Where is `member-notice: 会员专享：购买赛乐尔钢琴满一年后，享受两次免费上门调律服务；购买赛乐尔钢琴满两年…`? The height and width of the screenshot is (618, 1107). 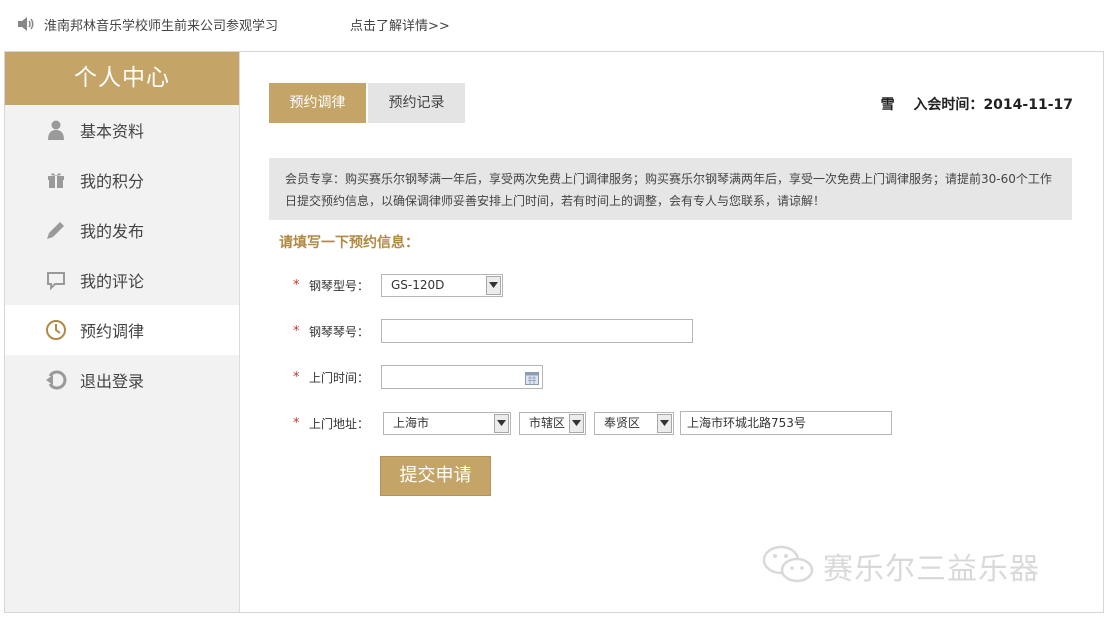
member-notice: 会员专享：购买赛乐尔钢琴满一年后，享受两次免费上门调律服务；购买赛乐尔钢琴满两年… is located at coordinates (670, 189).